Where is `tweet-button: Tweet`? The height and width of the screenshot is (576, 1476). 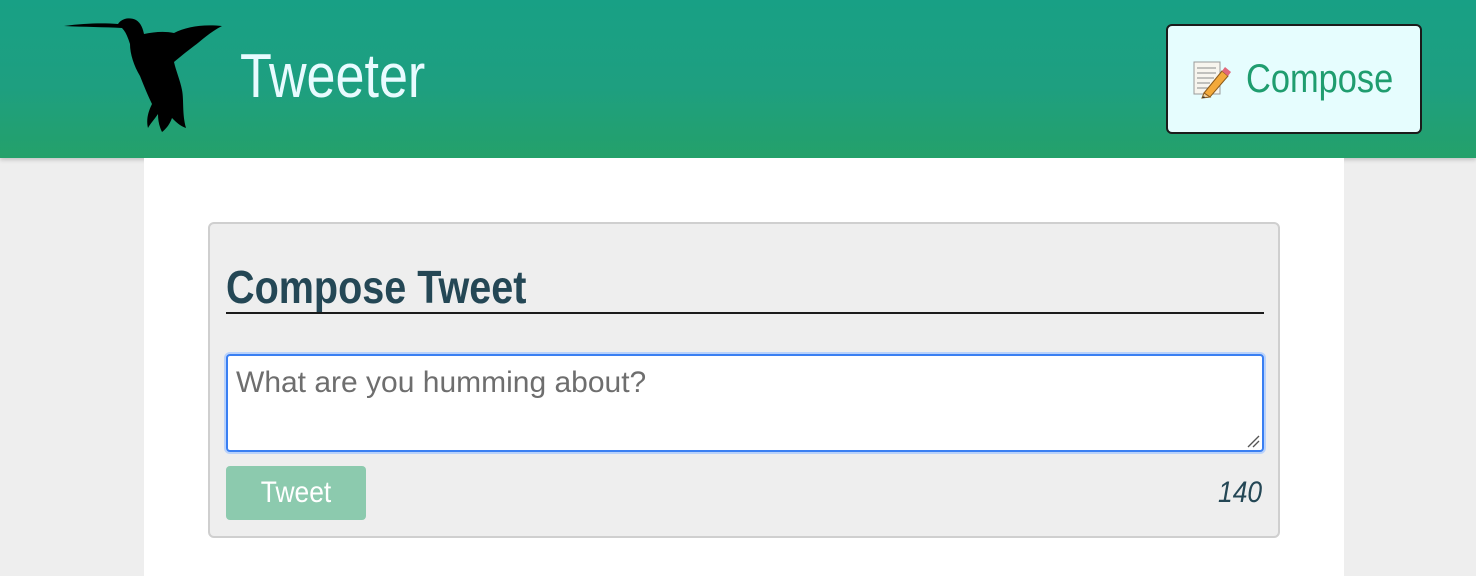
tweet-button: Tweet is located at coordinates (296, 493).